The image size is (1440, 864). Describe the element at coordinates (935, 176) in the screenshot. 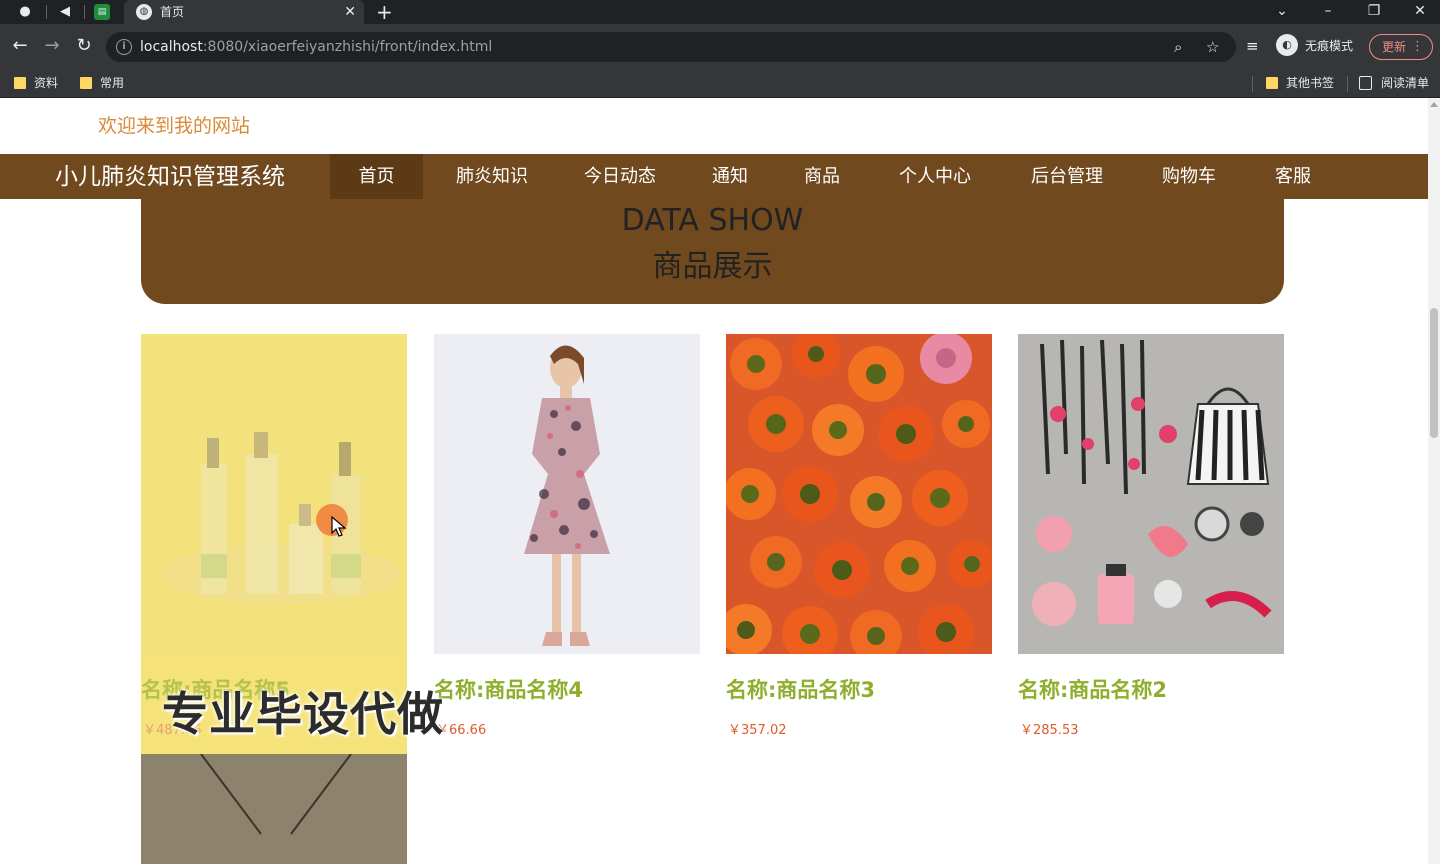

I see `nav-personal-center: 个人中心` at that location.